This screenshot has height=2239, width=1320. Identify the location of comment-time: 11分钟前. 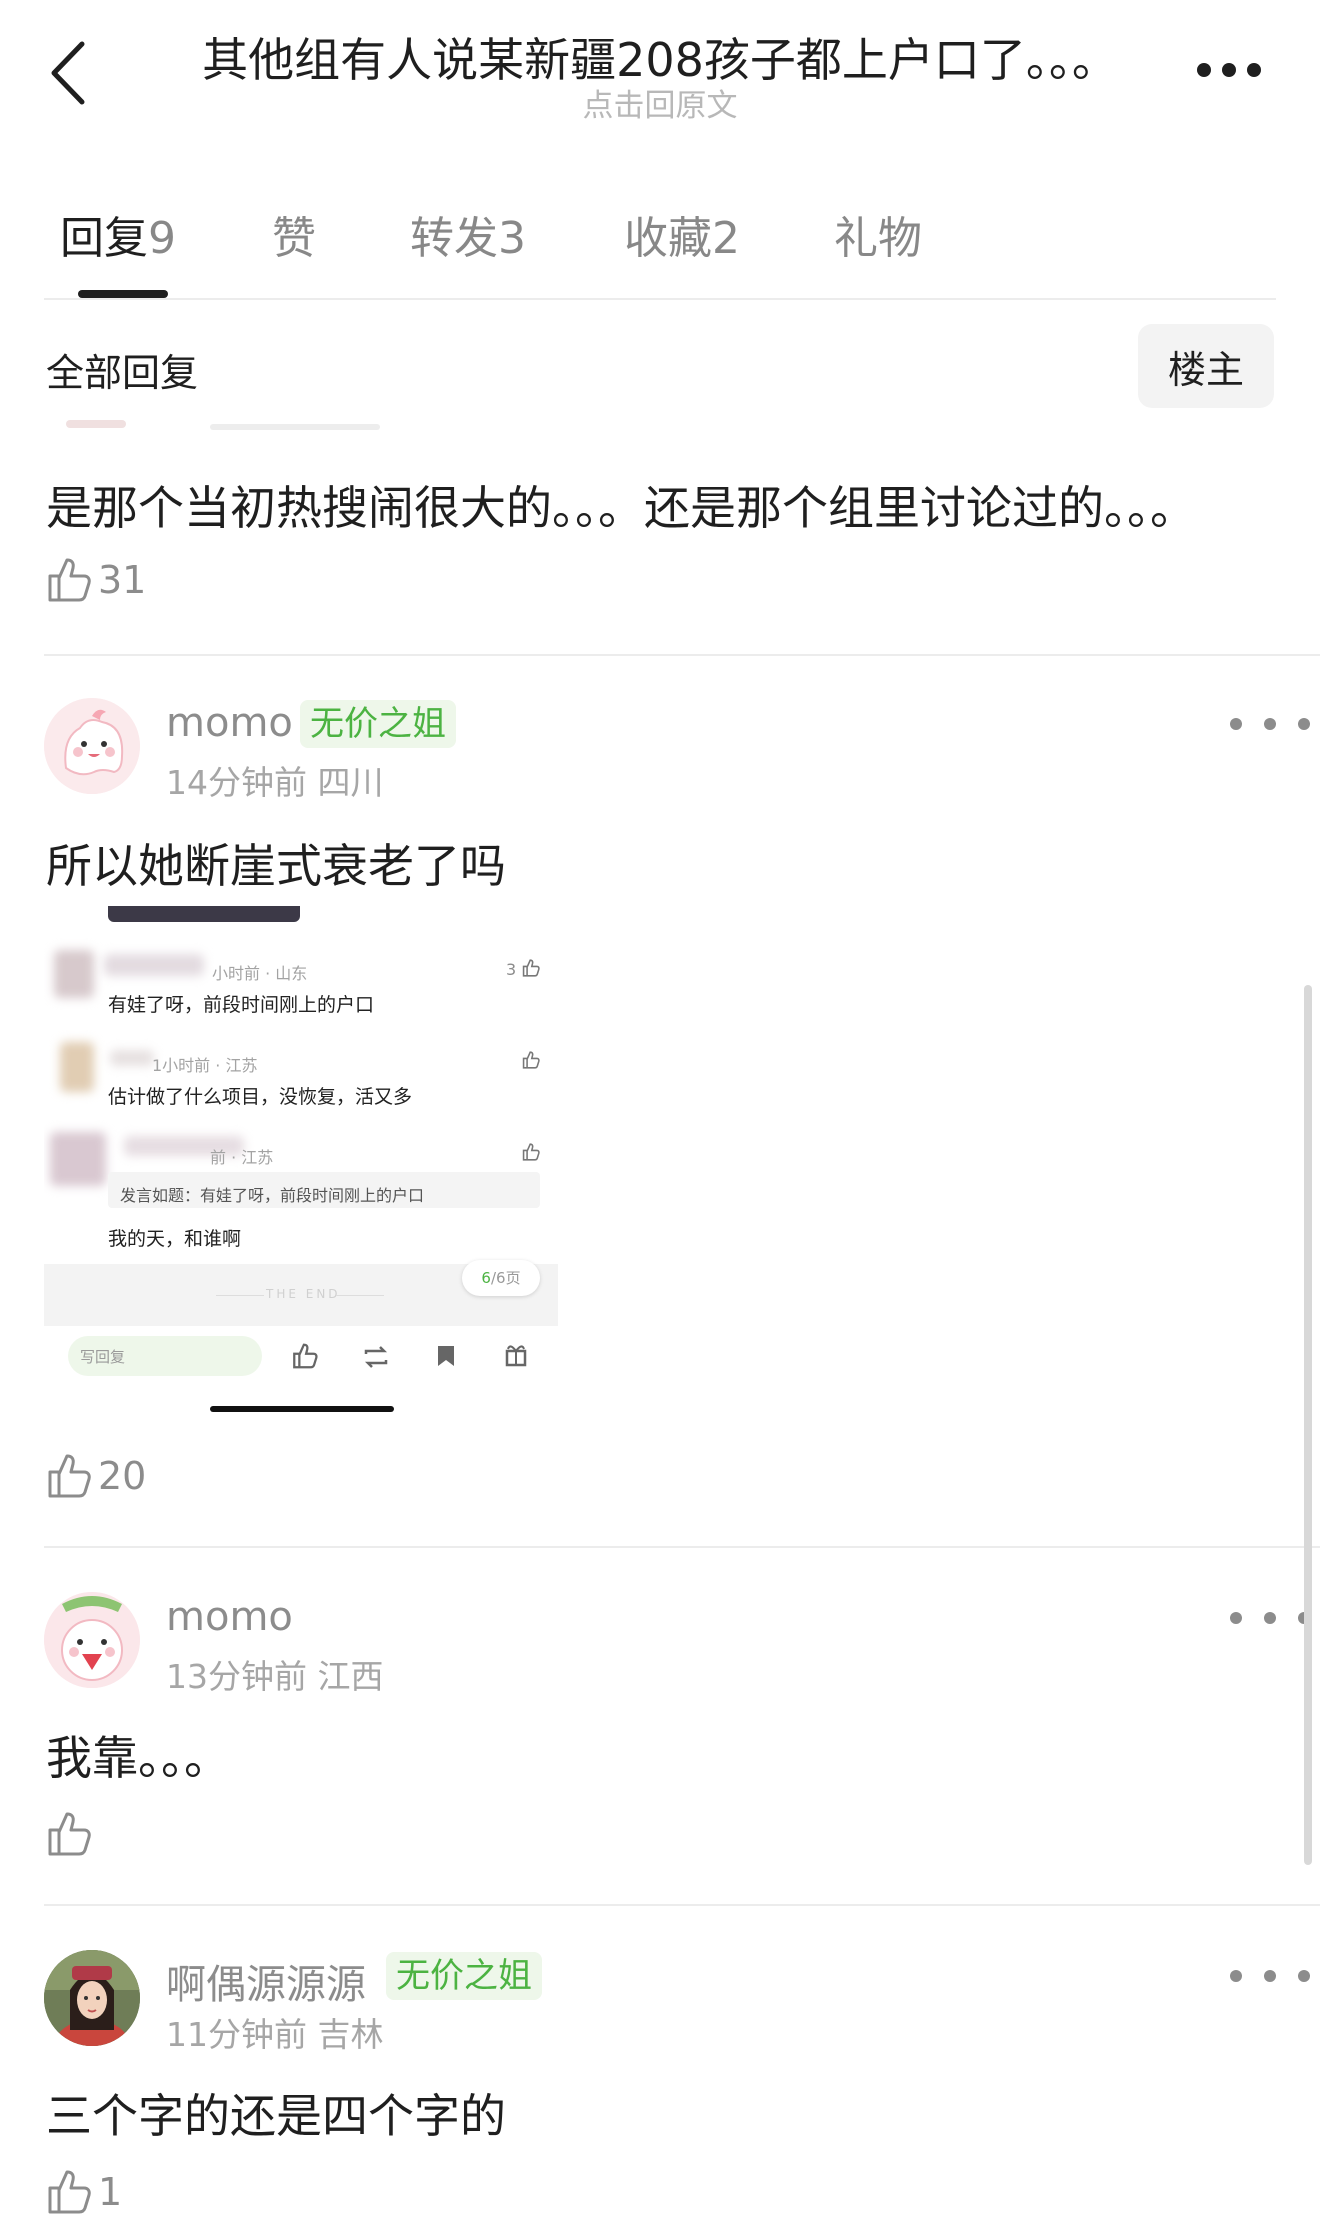
(236, 2034).